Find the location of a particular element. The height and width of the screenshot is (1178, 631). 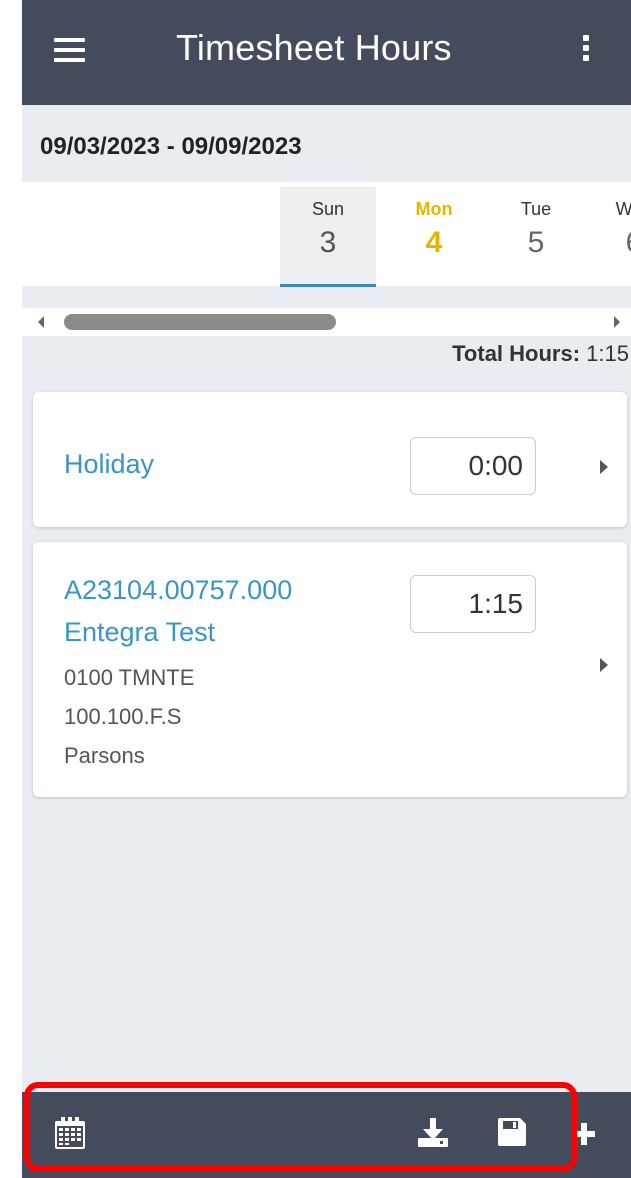

more-vertical-icon is located at coordinates (587, 52).